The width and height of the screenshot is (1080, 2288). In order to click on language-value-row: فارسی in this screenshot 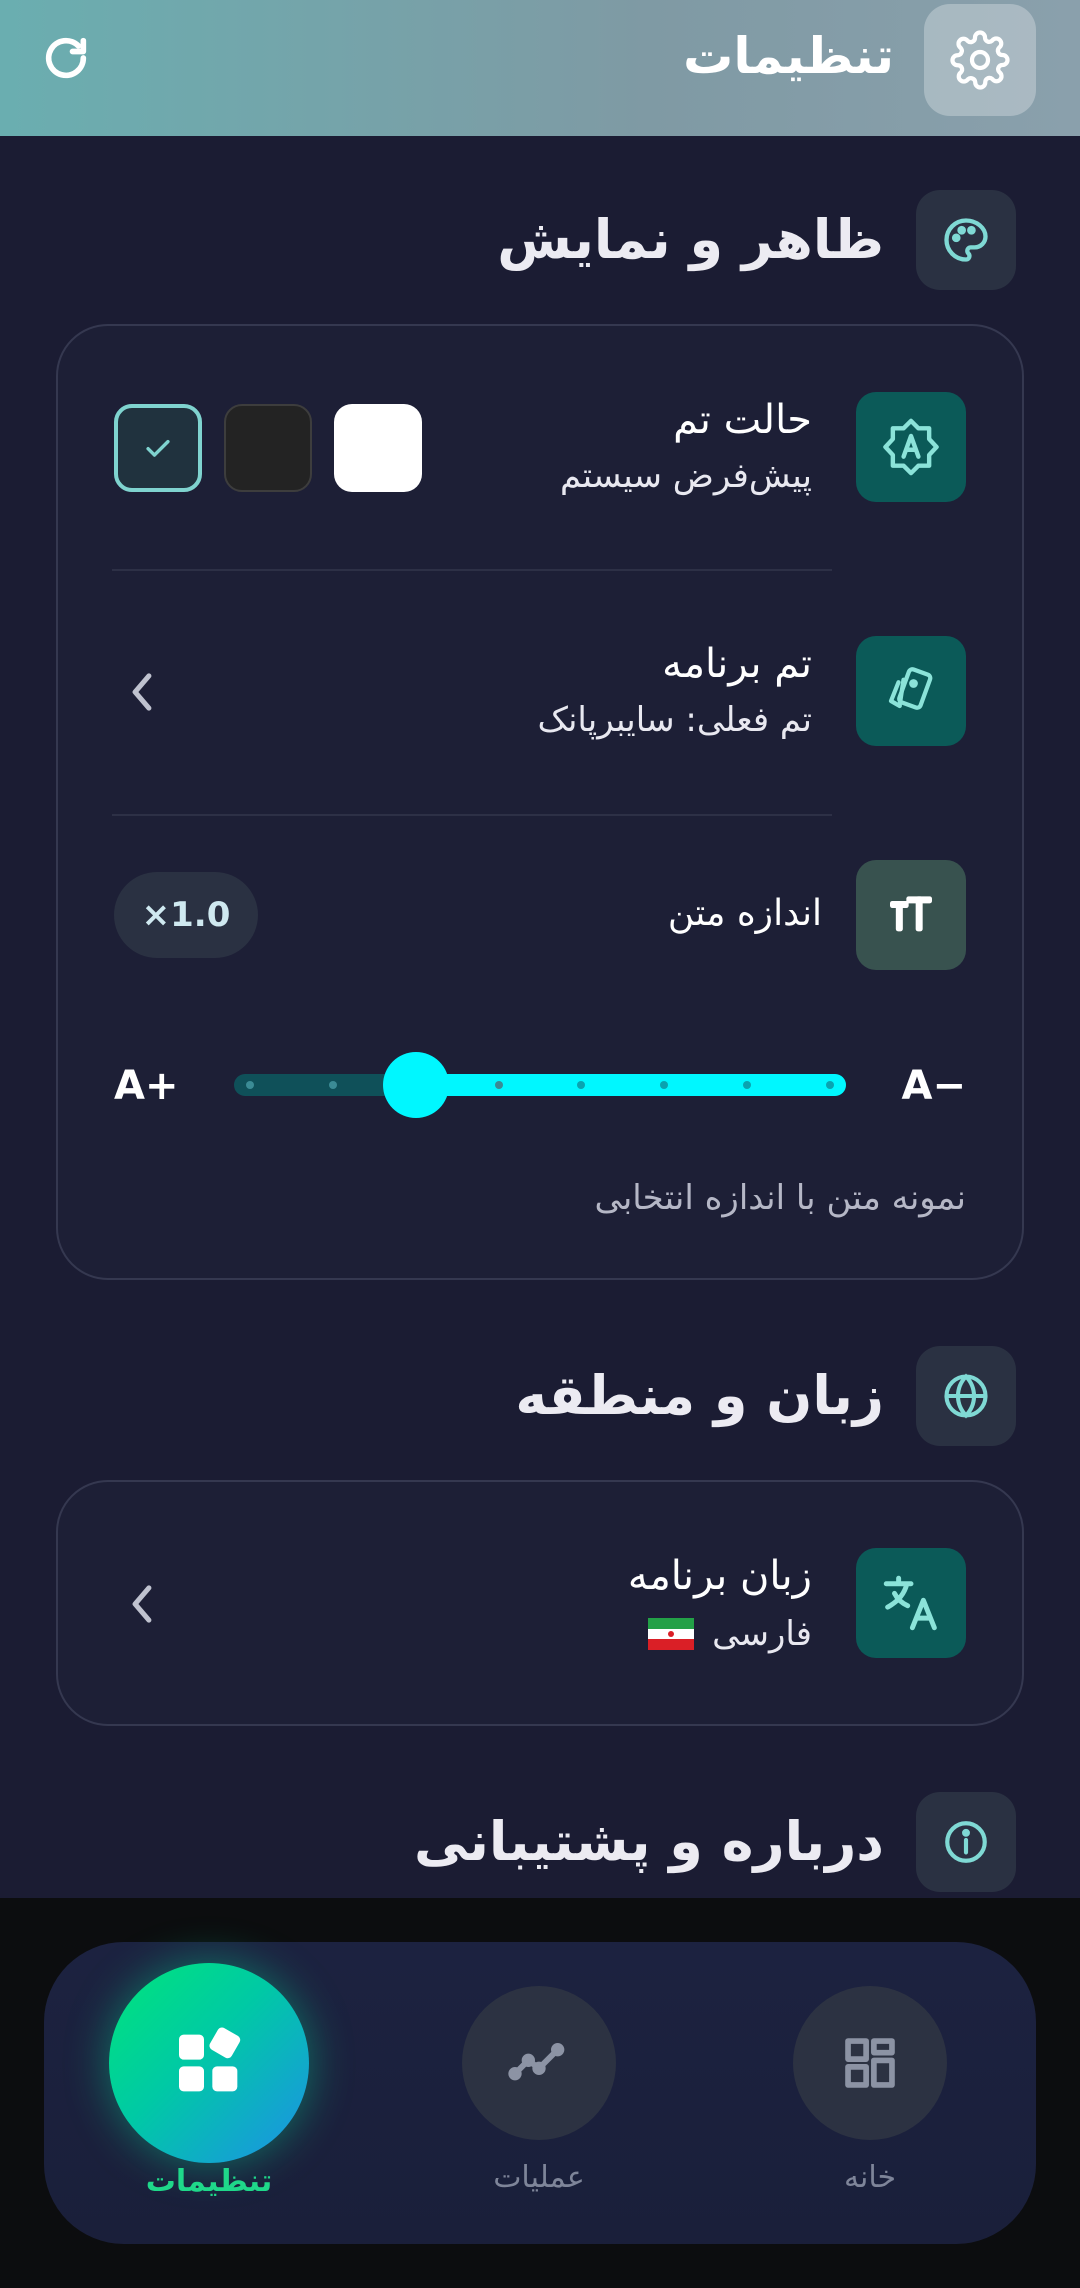, I will do `click(730, 1634)`.